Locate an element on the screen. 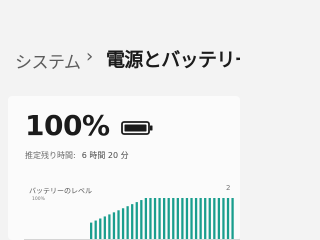 The height and width of the screenshot is (240, 320). battery-full-icon is located at coordinates (137, 128).